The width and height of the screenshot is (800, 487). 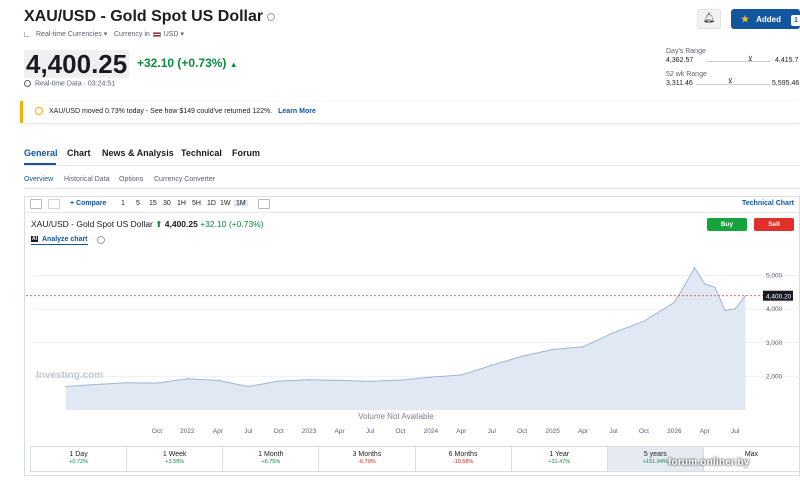 I want to click on period-6-months: 6 Months -10.58%, so click(x=464, y=459).